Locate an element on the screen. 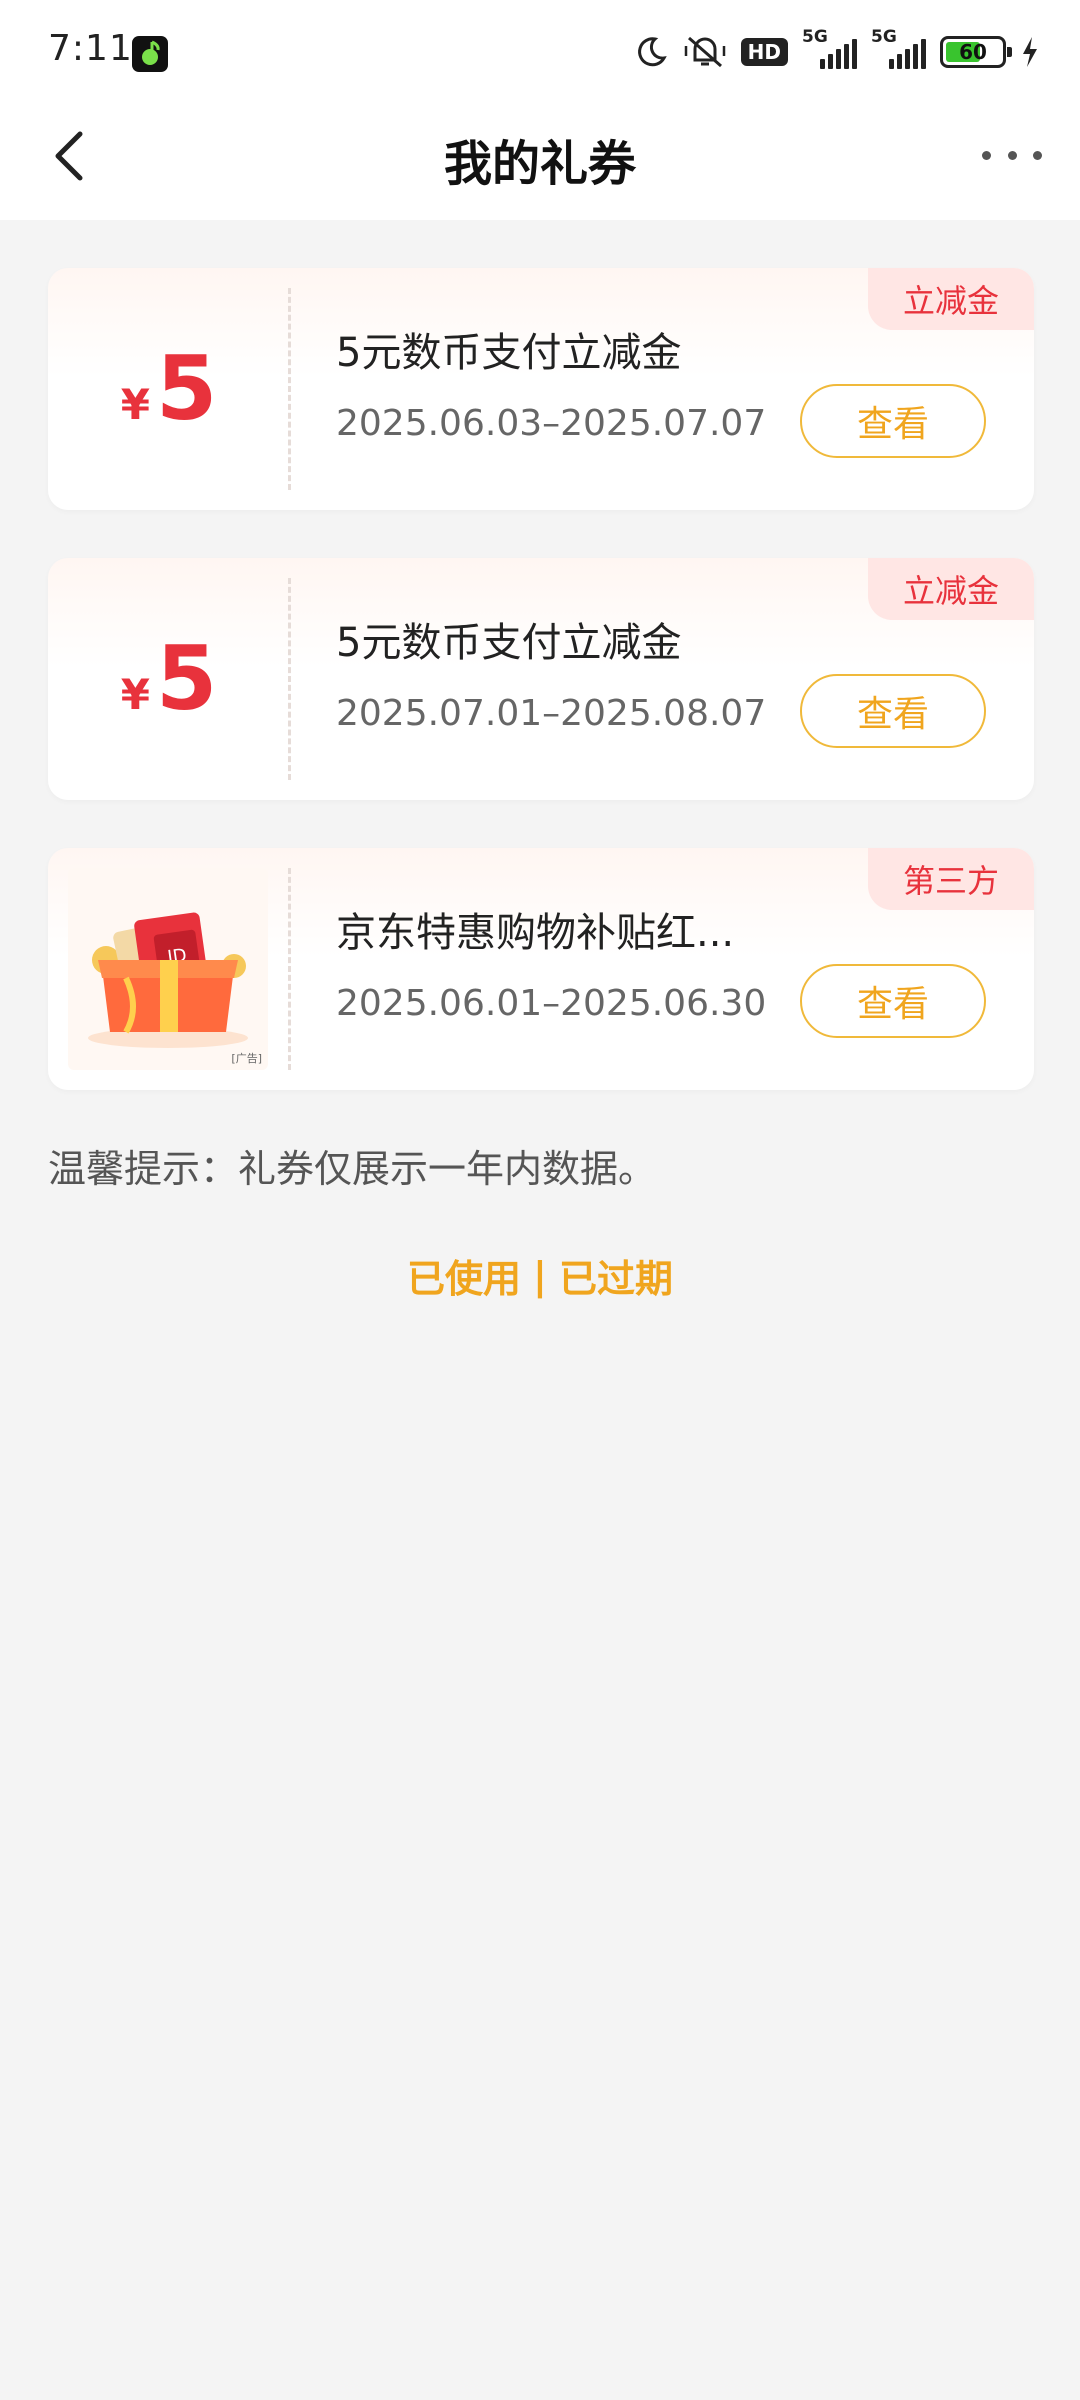 The height and width of the screenshot is (2400, 1080). nav-header: 我的礼券 is located at coordinates (540, 160).